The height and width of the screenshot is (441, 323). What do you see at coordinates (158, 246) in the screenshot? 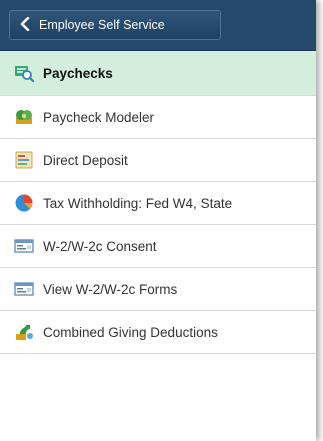
I see `menu-item-w2-consent: W-2/W-2c Consent` at bounding box center [158, 246].